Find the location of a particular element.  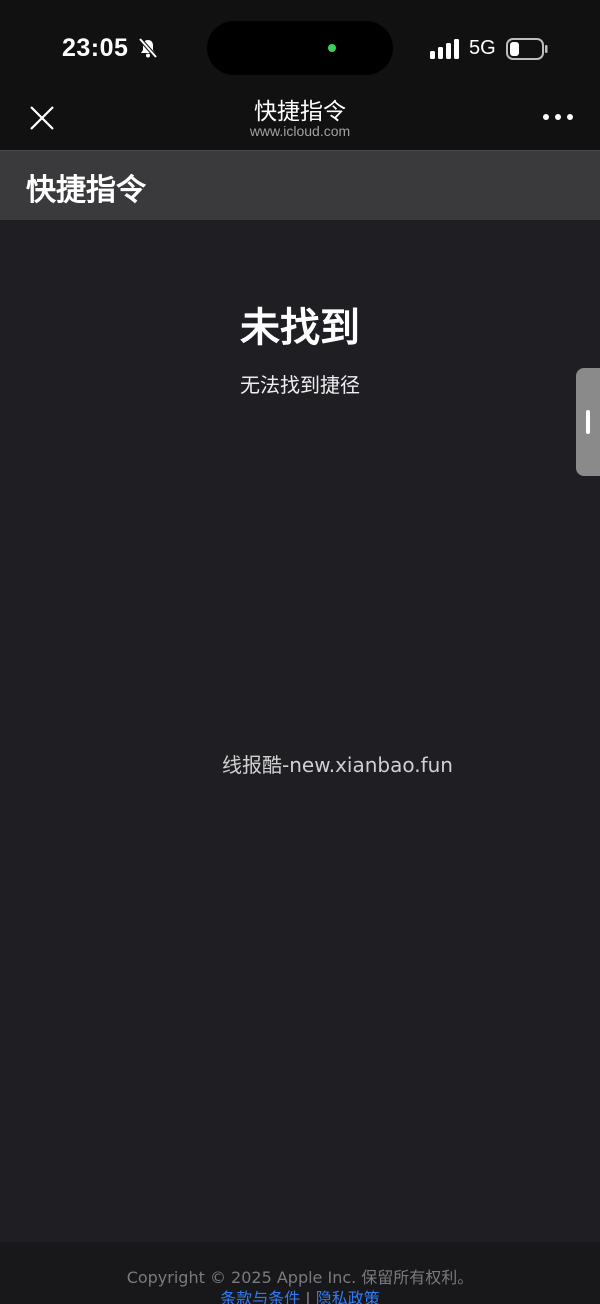

status-time: 23:05 is located at coordinates (95, 48).